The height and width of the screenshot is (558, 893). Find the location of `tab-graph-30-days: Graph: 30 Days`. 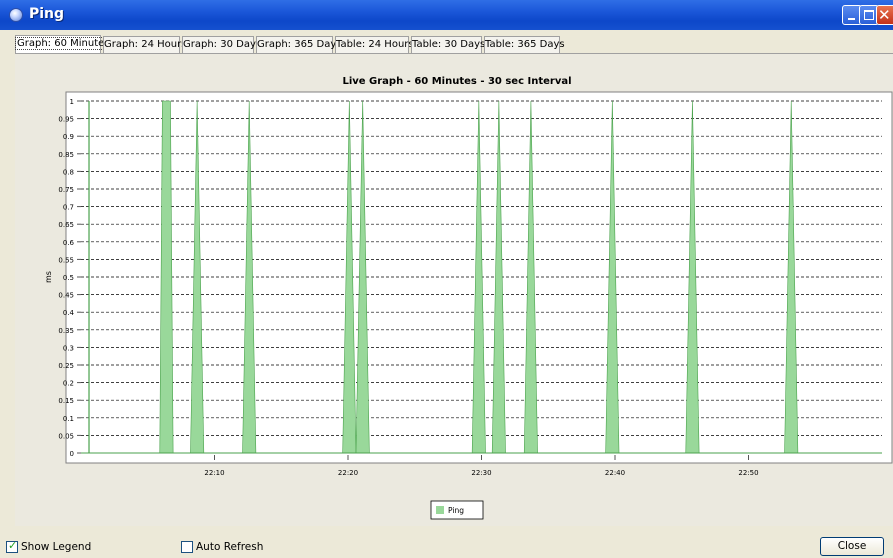

tab-graph-30-days: Graph: 30 Days is located at coordinates (221, 44).